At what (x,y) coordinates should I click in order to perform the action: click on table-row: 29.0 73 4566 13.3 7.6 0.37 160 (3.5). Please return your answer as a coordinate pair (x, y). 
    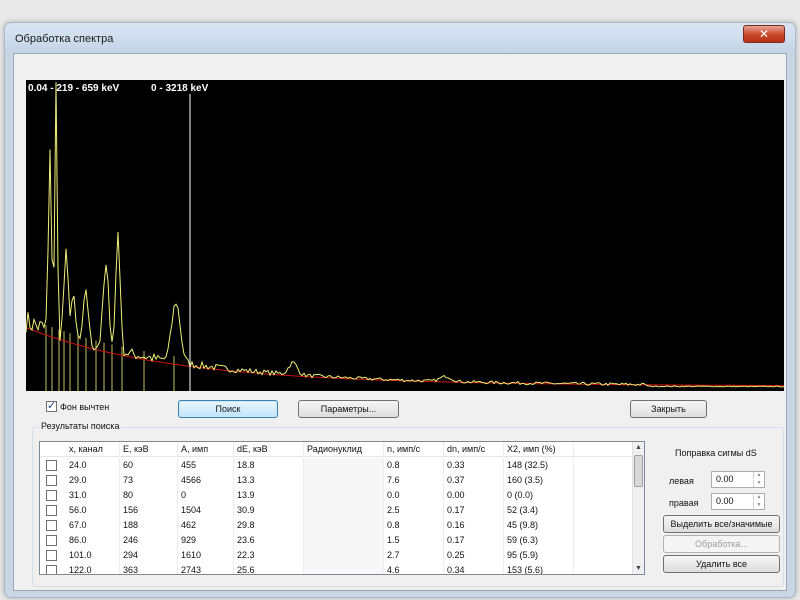
    Looking at the image, I should click on (337, 480).